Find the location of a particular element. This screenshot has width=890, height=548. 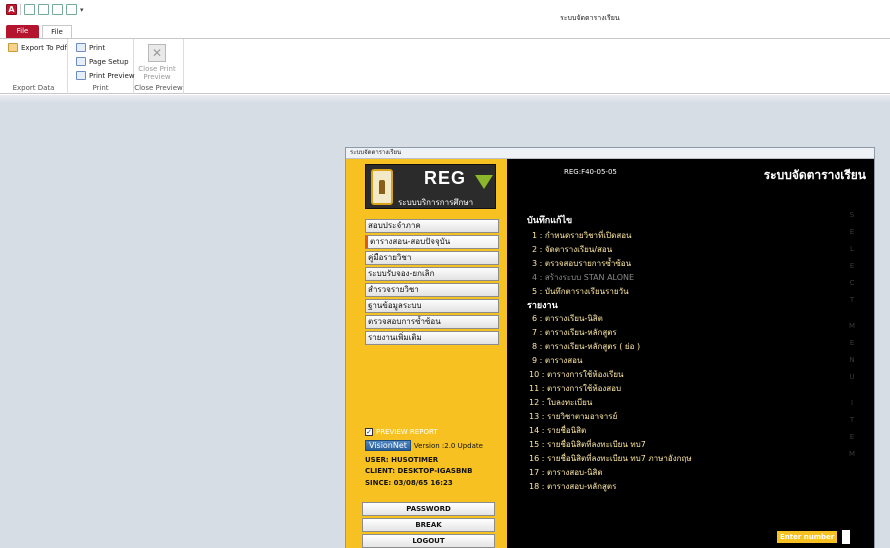

since-info: SINCE: 03/08/65 16:23 is located at coordinates (409, 483).